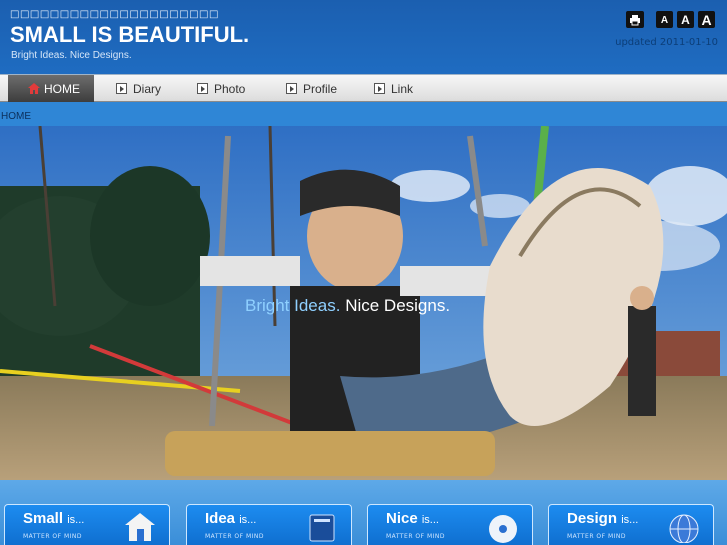 The width and height of the screenshot is (727, 545). I want to click on nav-item-home: HOME, so click(51, 88).